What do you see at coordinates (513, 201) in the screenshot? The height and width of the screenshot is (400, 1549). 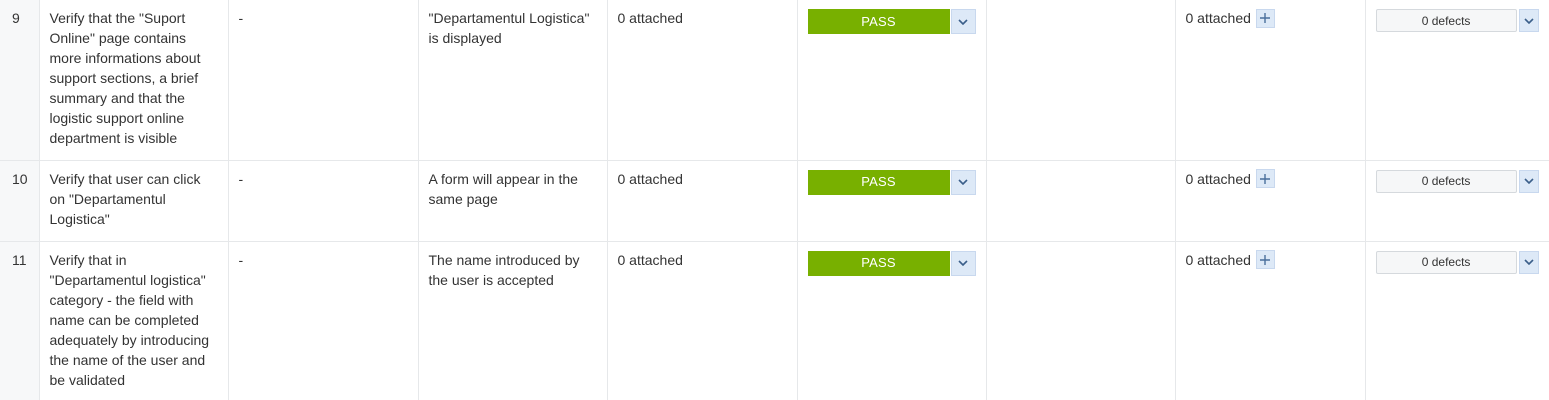 I see `expected-result: A form will appear in the same page` at bounding box center [513, 201].